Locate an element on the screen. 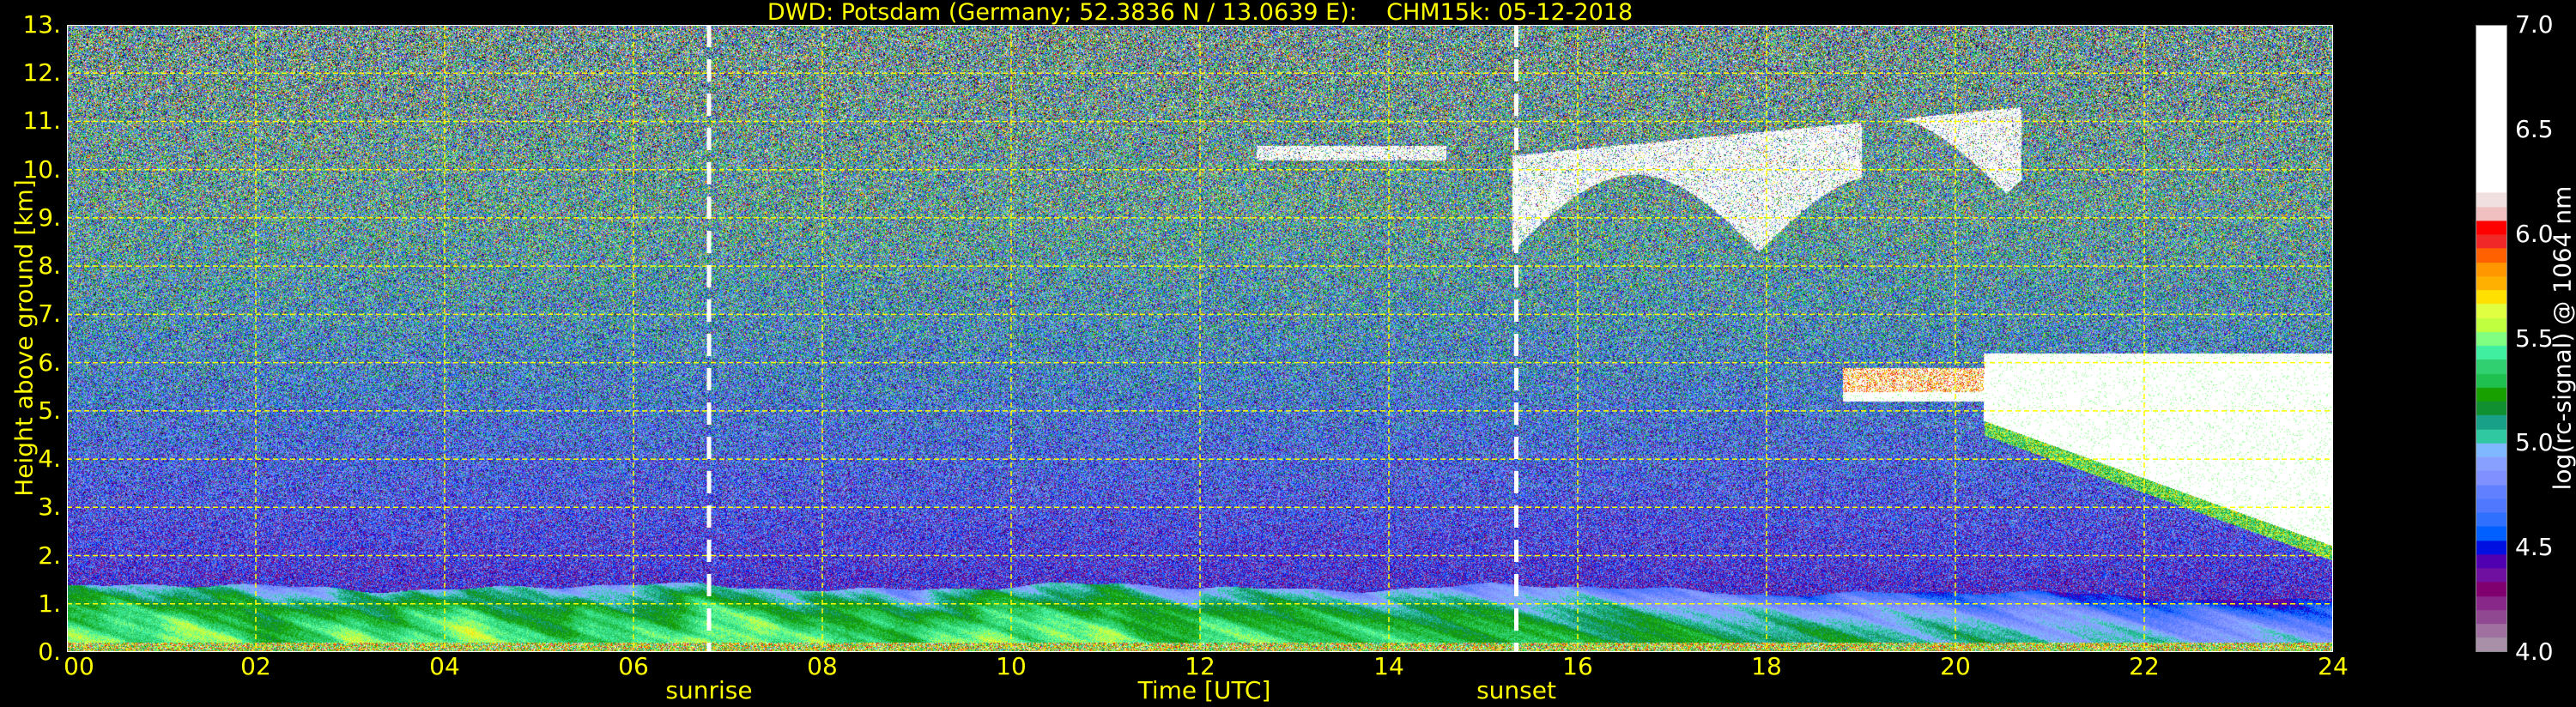  event-label-sunset: sunset is located at coordinates (1516, 690).